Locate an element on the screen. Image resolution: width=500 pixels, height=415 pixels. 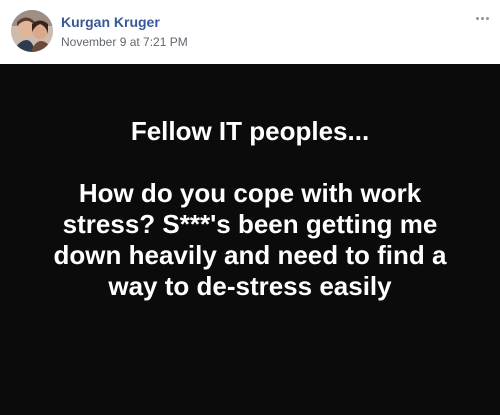
avatar-photo is located at coordinates (32, 31).